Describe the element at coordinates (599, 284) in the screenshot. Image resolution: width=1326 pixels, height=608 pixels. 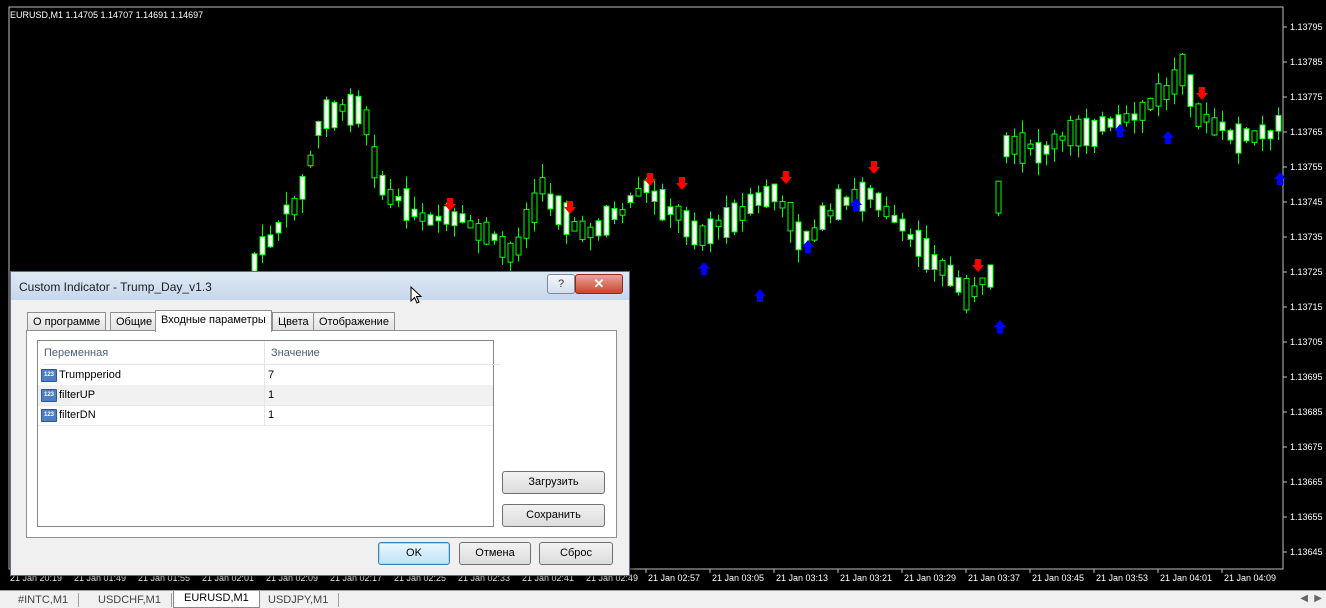
I see `close-button: ✕` at that location.